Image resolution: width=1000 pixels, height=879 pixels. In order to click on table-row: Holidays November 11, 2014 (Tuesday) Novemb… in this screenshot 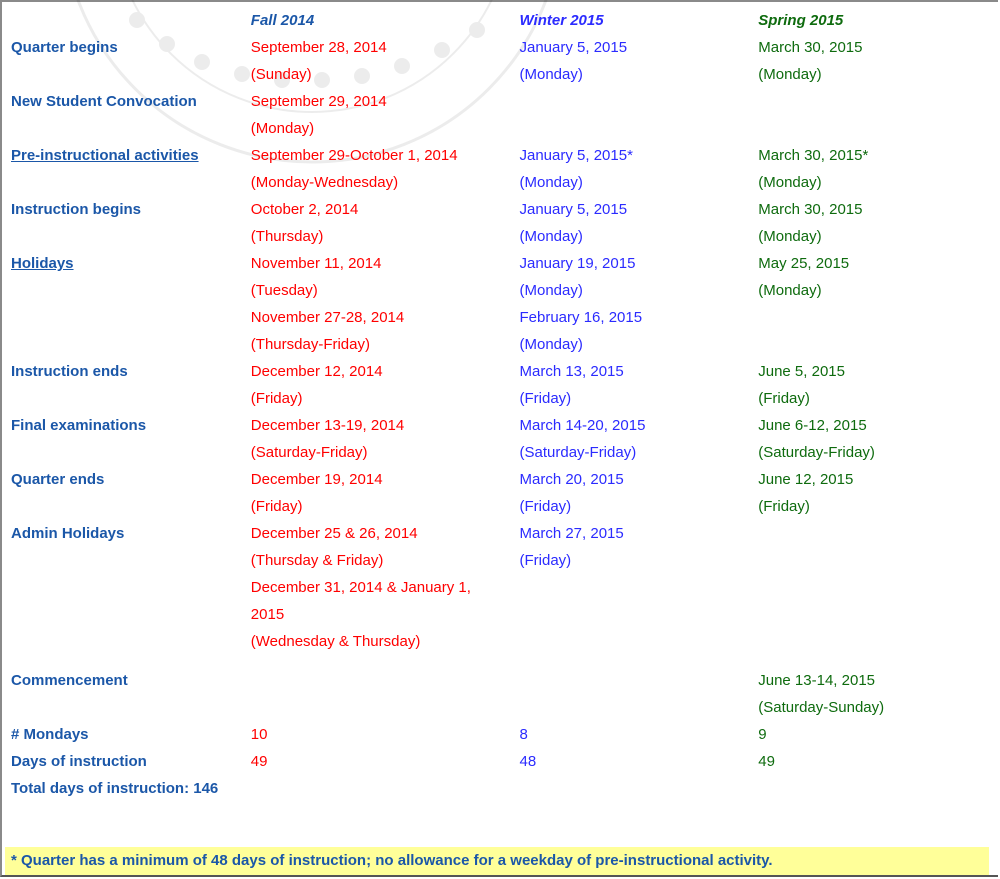, I will do `click(504, 304)`.